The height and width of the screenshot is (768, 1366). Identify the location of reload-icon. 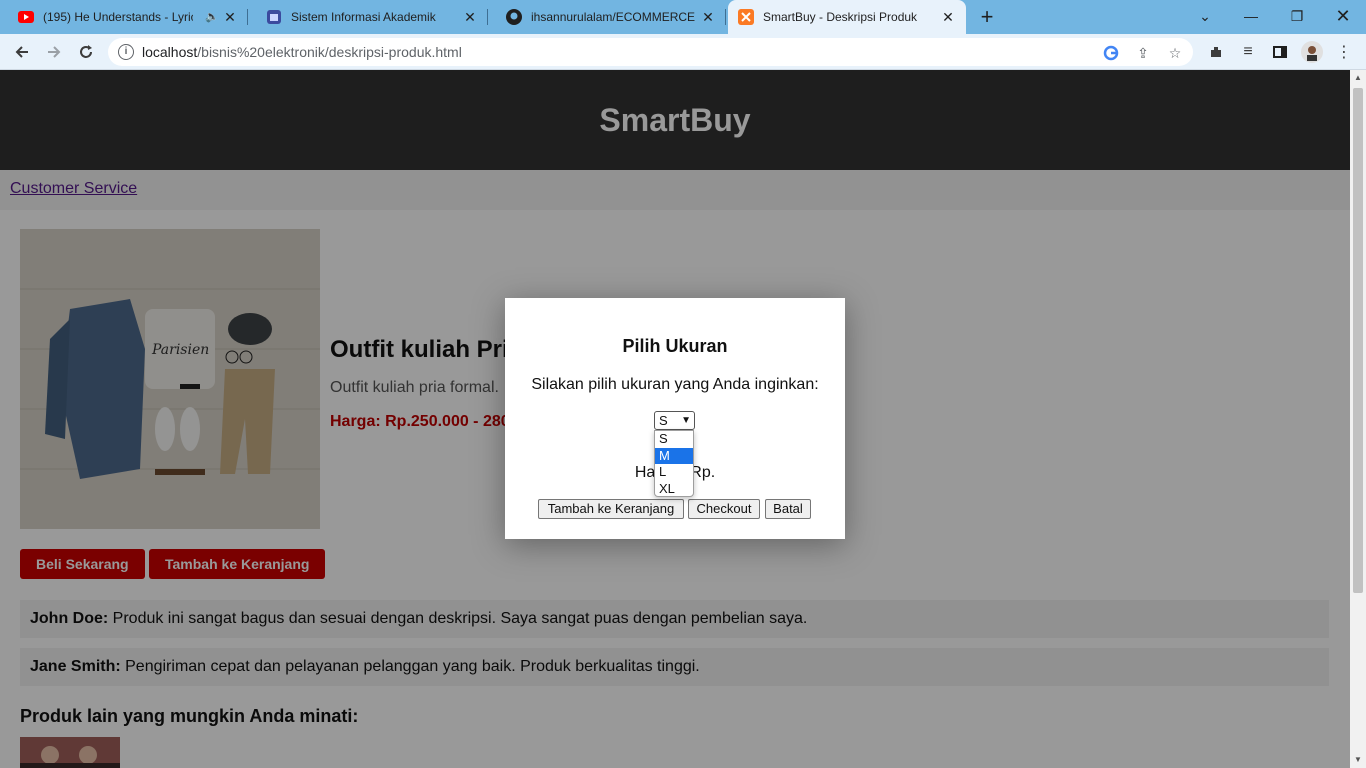
(86, 52).